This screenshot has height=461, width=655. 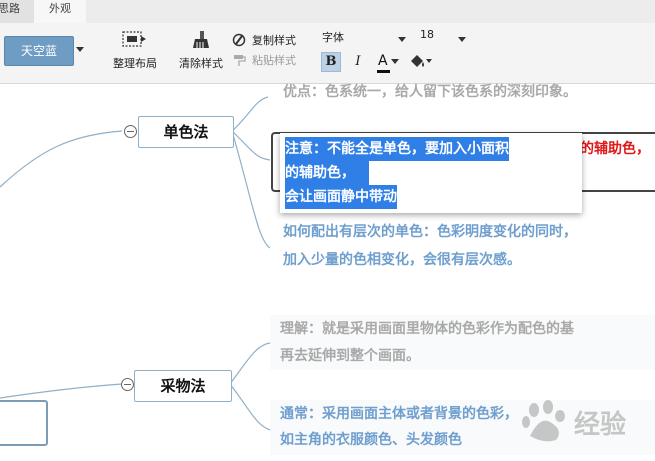 What do you see at coordinates (274, 40) in the screenshot?
I see `copy-style-button: 复制样式` at bounding box center [274, 40].